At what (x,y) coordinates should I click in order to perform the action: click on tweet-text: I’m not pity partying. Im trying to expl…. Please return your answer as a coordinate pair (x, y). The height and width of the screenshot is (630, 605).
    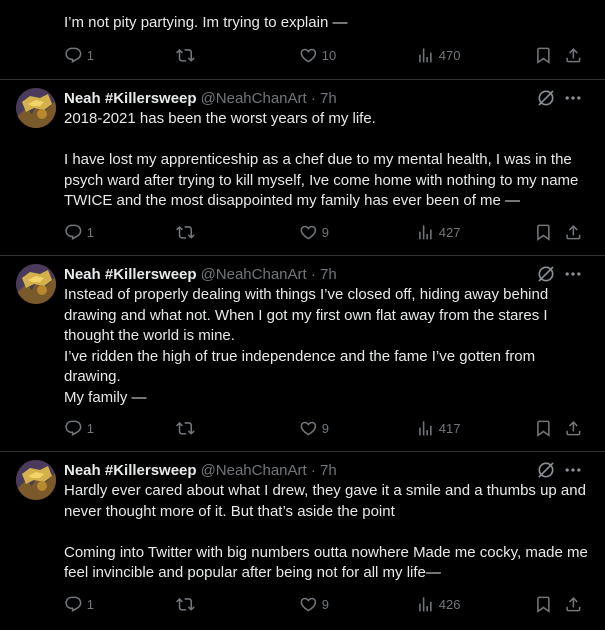
    Looking at the image, I should click on (206, 22).